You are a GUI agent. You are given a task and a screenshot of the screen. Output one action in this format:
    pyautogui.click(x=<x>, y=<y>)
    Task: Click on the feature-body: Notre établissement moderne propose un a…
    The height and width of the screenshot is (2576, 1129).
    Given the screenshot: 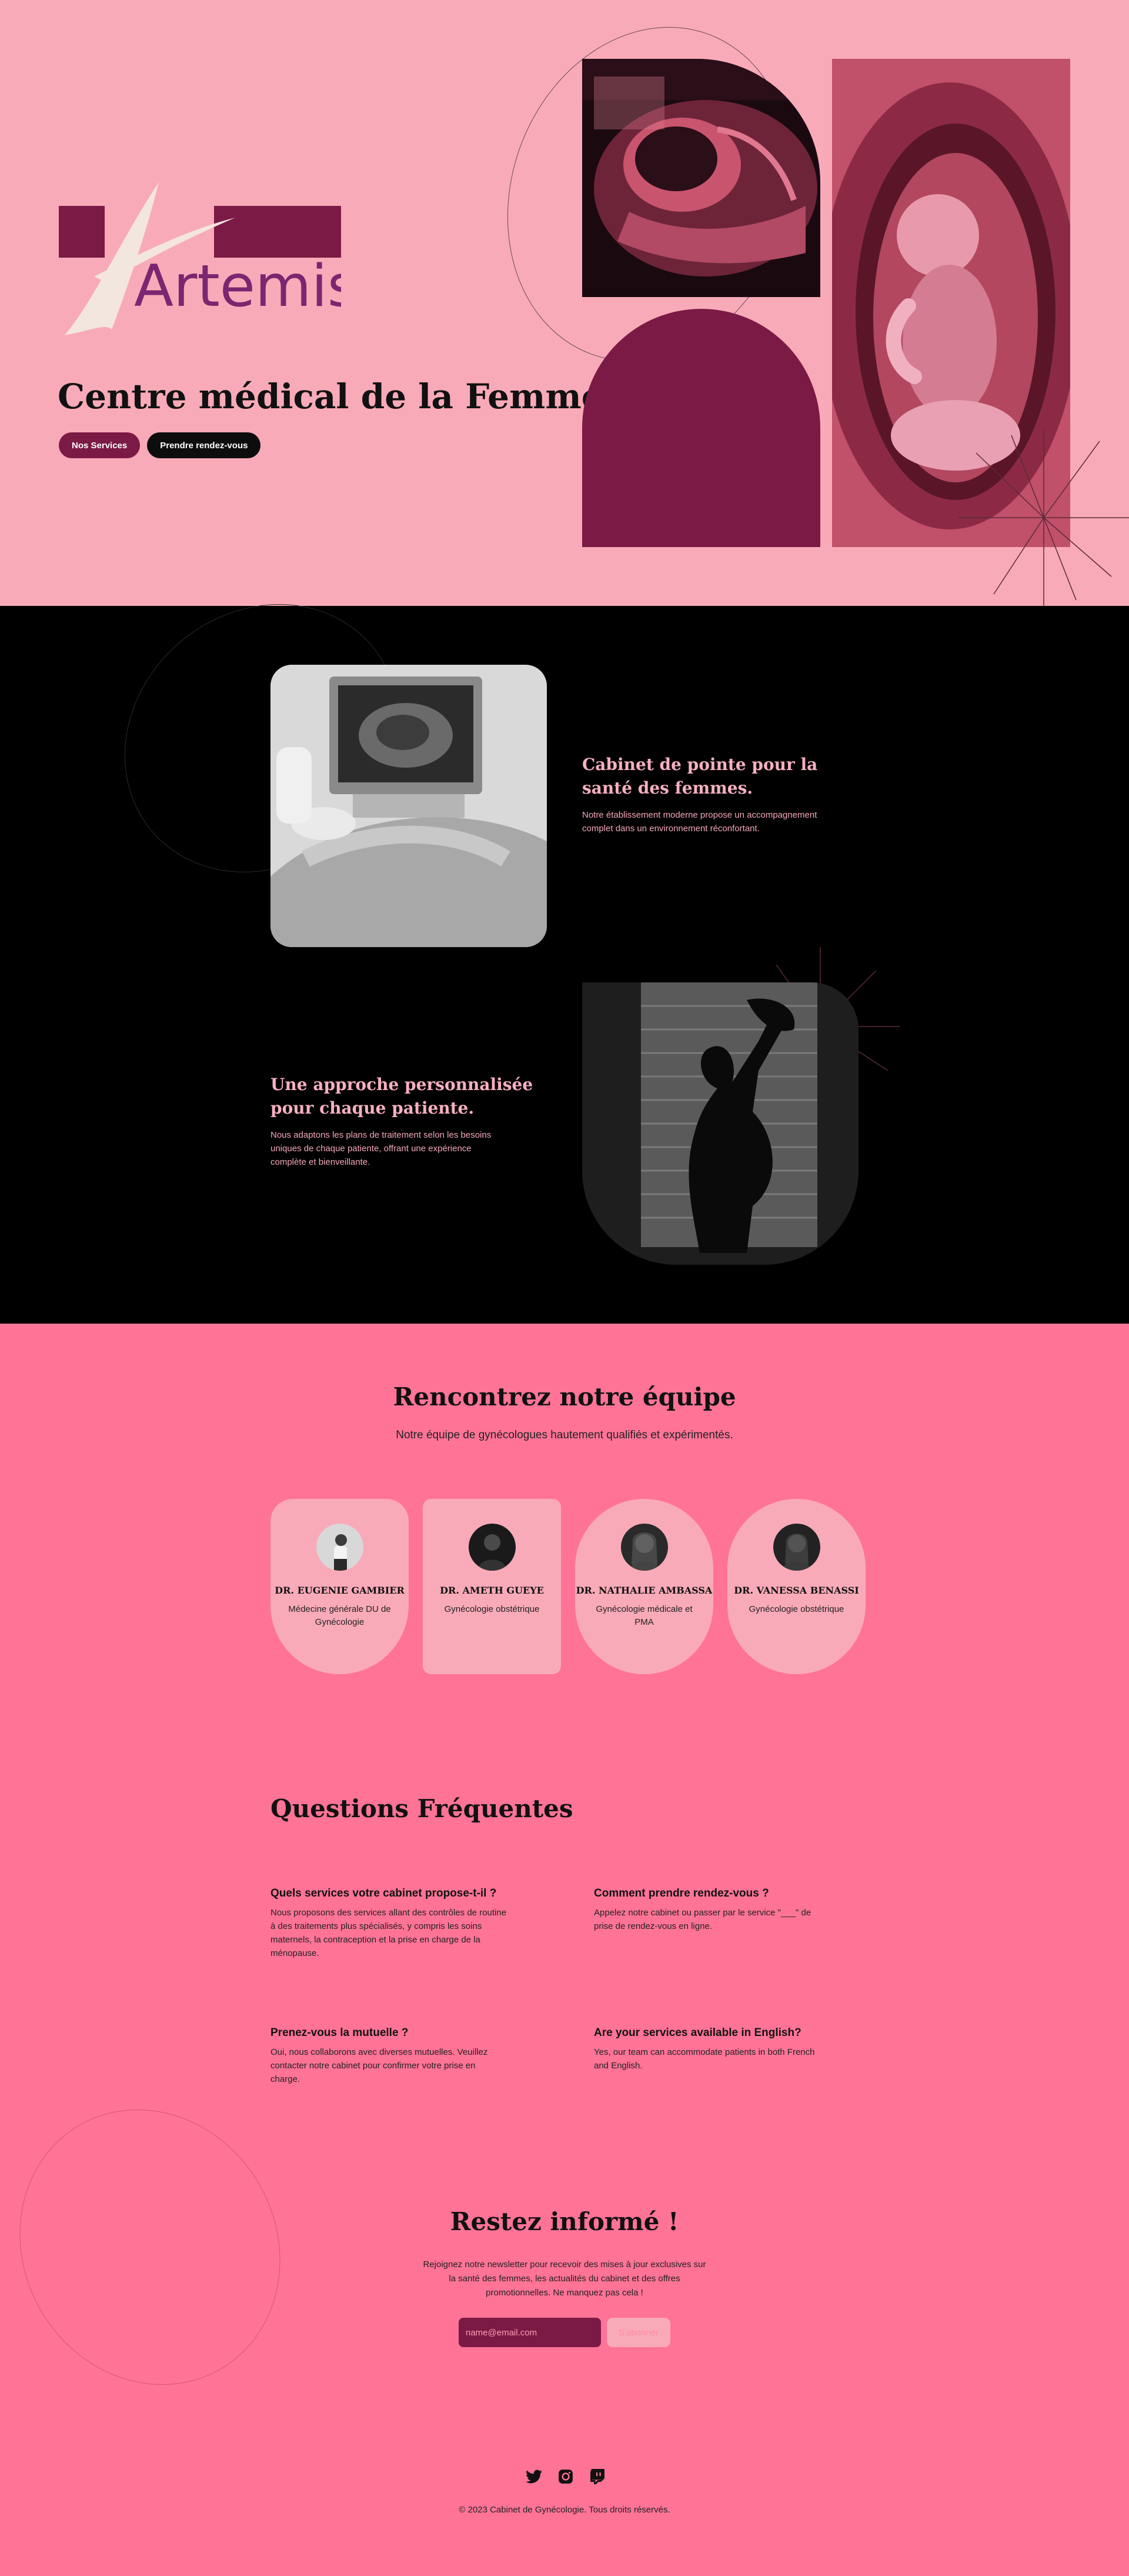 What is the action you would take?
    pyautogui.click(x=699, y=822)
    